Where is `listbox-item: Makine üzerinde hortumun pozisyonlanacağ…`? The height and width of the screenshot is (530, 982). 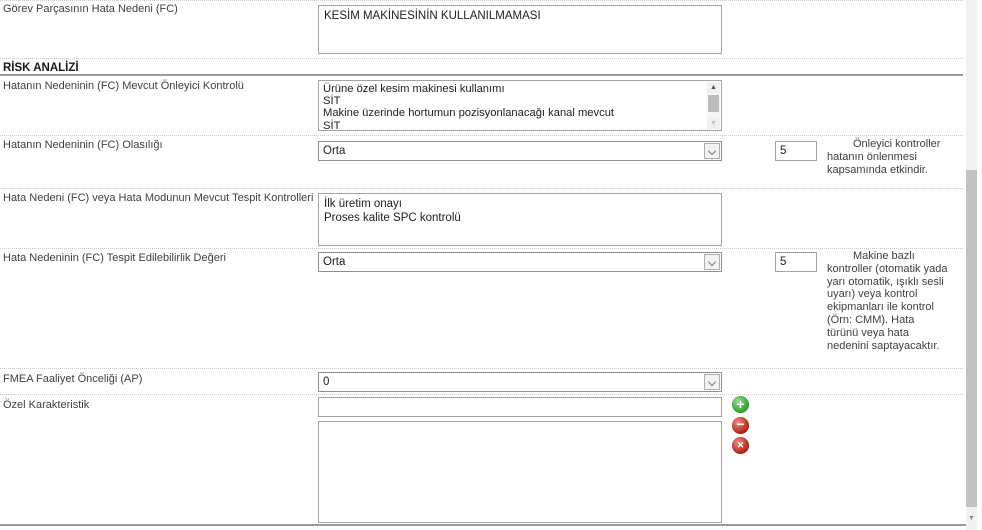 listbox-item: Makine üzerinde hortumun pozisyonlanacağ… is located at coordinates (512, 113).